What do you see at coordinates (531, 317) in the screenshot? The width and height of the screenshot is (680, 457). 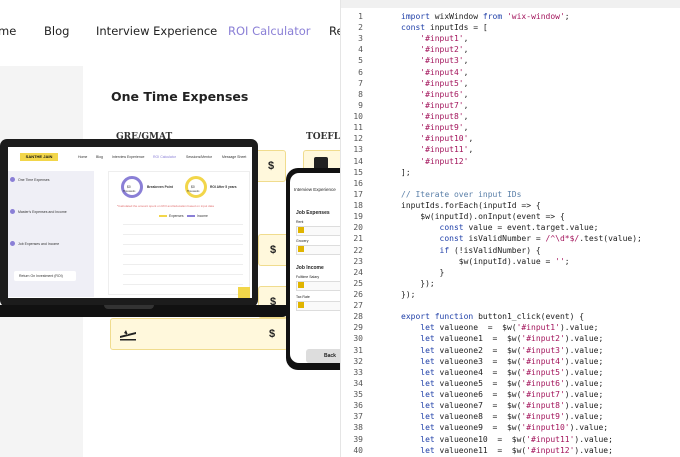 I see `code-token: button1_click(event) {` at bounding box center [531, 317].